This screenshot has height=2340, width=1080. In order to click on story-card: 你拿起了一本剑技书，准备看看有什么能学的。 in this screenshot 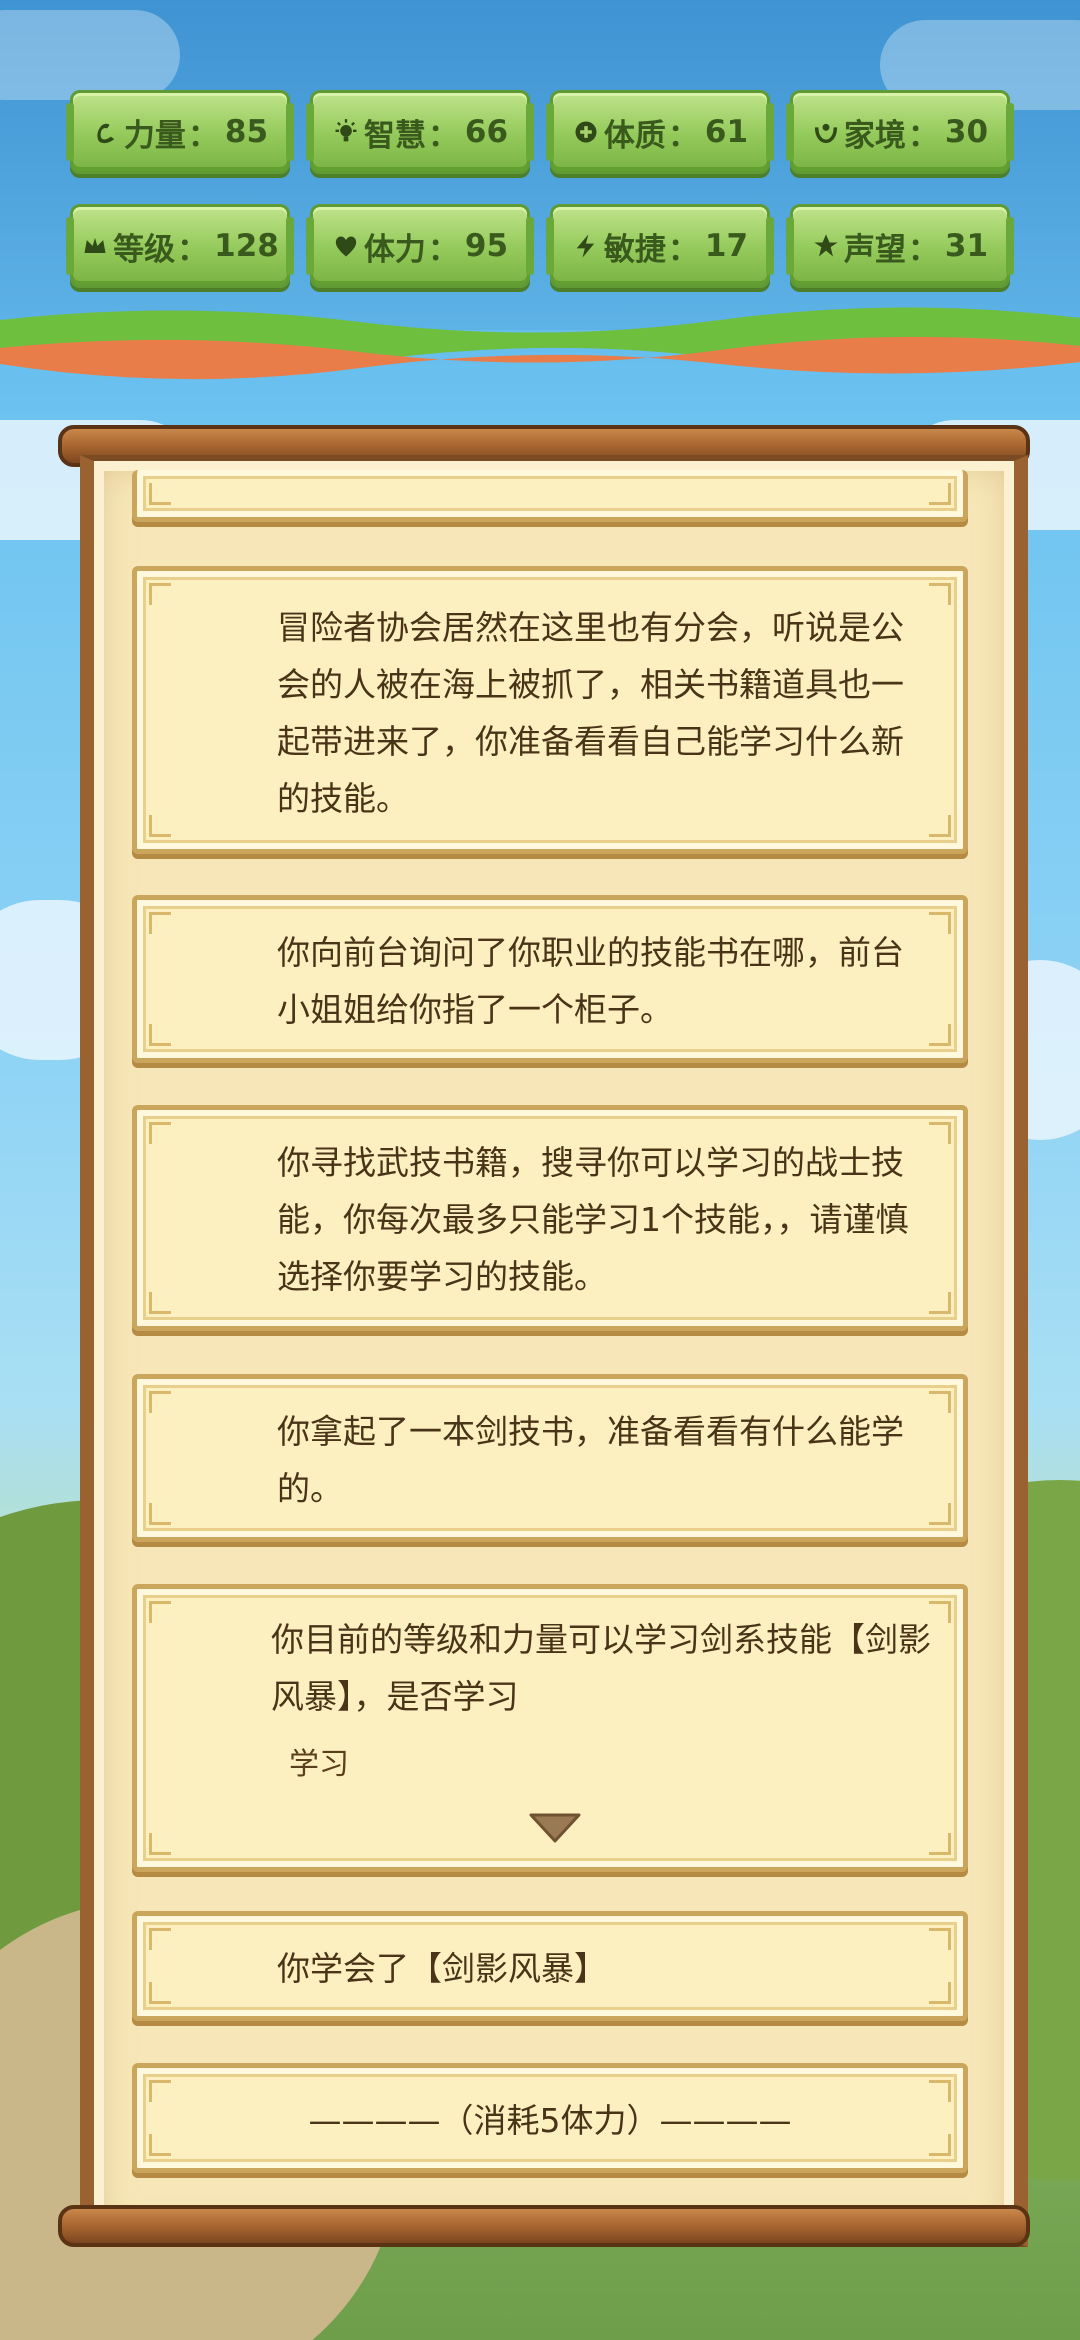, I will do `click(550, 1458)`.